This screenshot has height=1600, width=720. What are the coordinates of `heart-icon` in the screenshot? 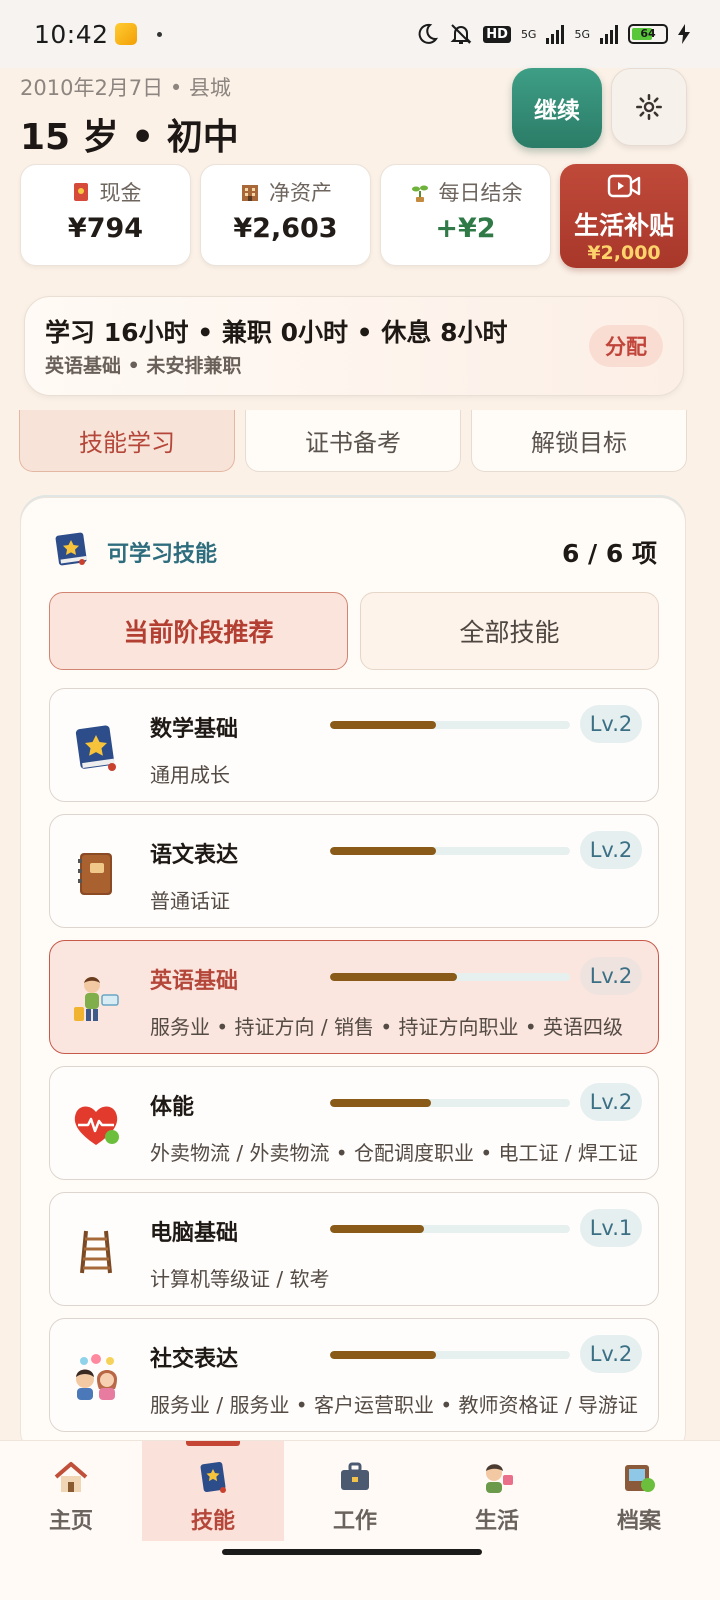 It's located at (96, 1125).